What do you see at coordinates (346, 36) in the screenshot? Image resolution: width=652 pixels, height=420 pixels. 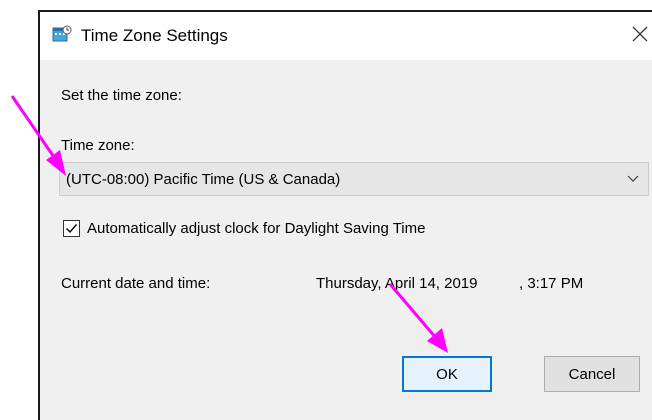 I see `title-bar: Time Zone Settings` at bounding box center [346, 36].